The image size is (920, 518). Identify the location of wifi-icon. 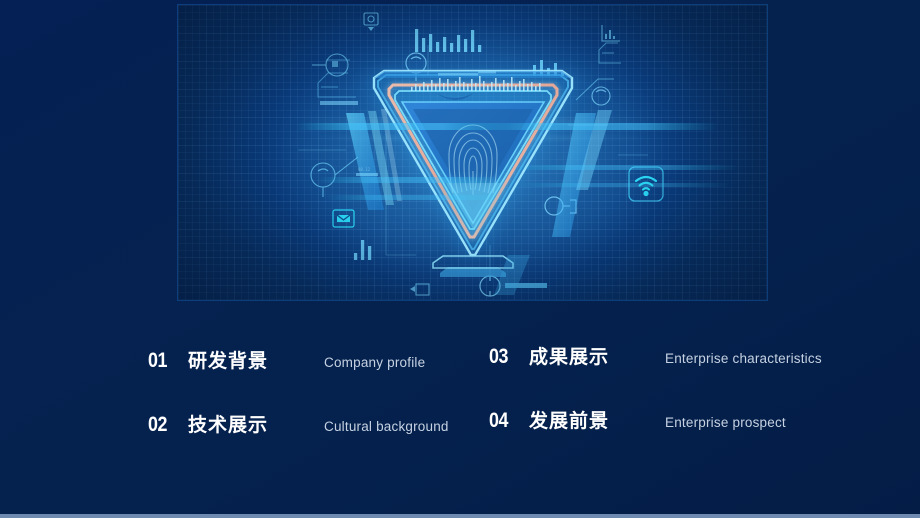
(646, 186).